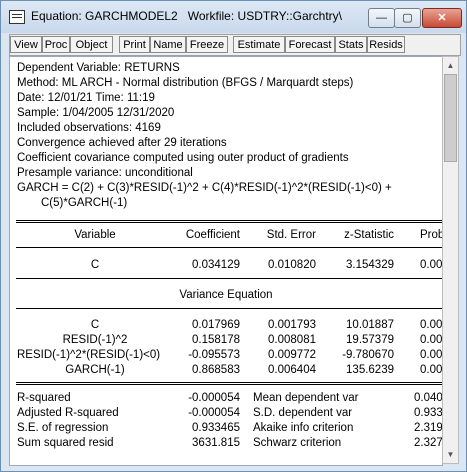 Image resolution: width=467 pixels, height=472 pixels. I want to click on variance-row-z-statistic: 135.6239, so click(370, 370).